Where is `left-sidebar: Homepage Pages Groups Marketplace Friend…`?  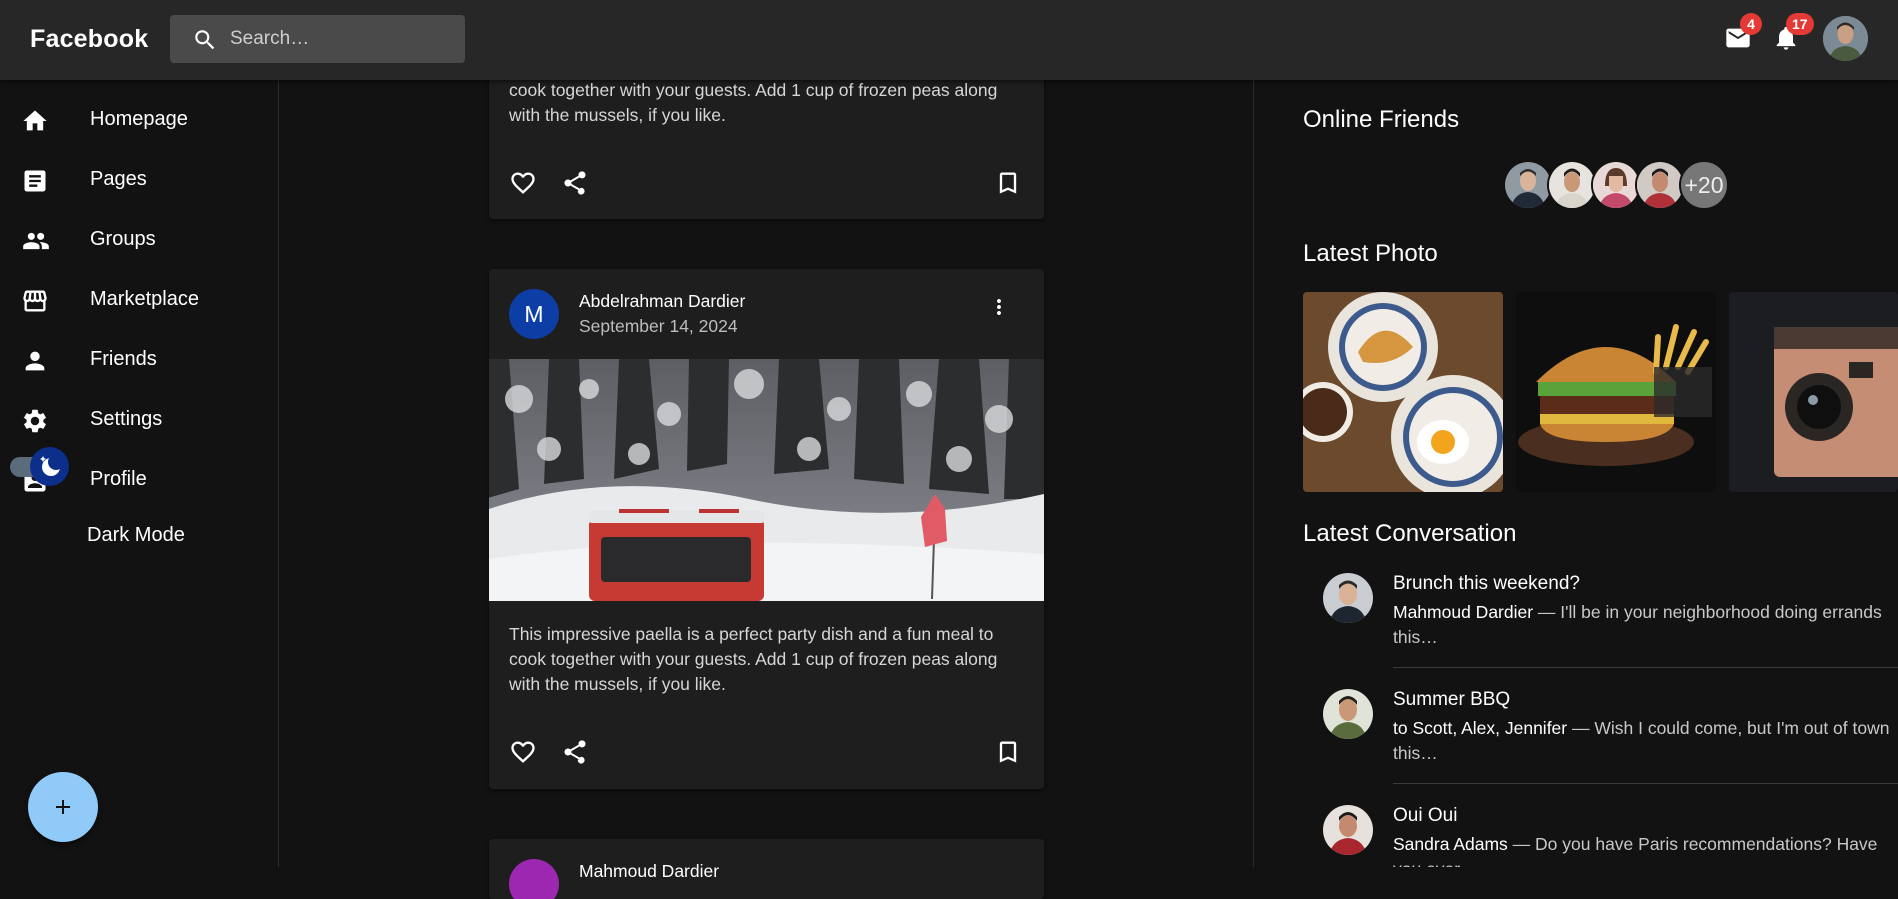 left-sidebar: Homepage Pages Groups Marketplace Friend… is located at coordinates (139, 473).